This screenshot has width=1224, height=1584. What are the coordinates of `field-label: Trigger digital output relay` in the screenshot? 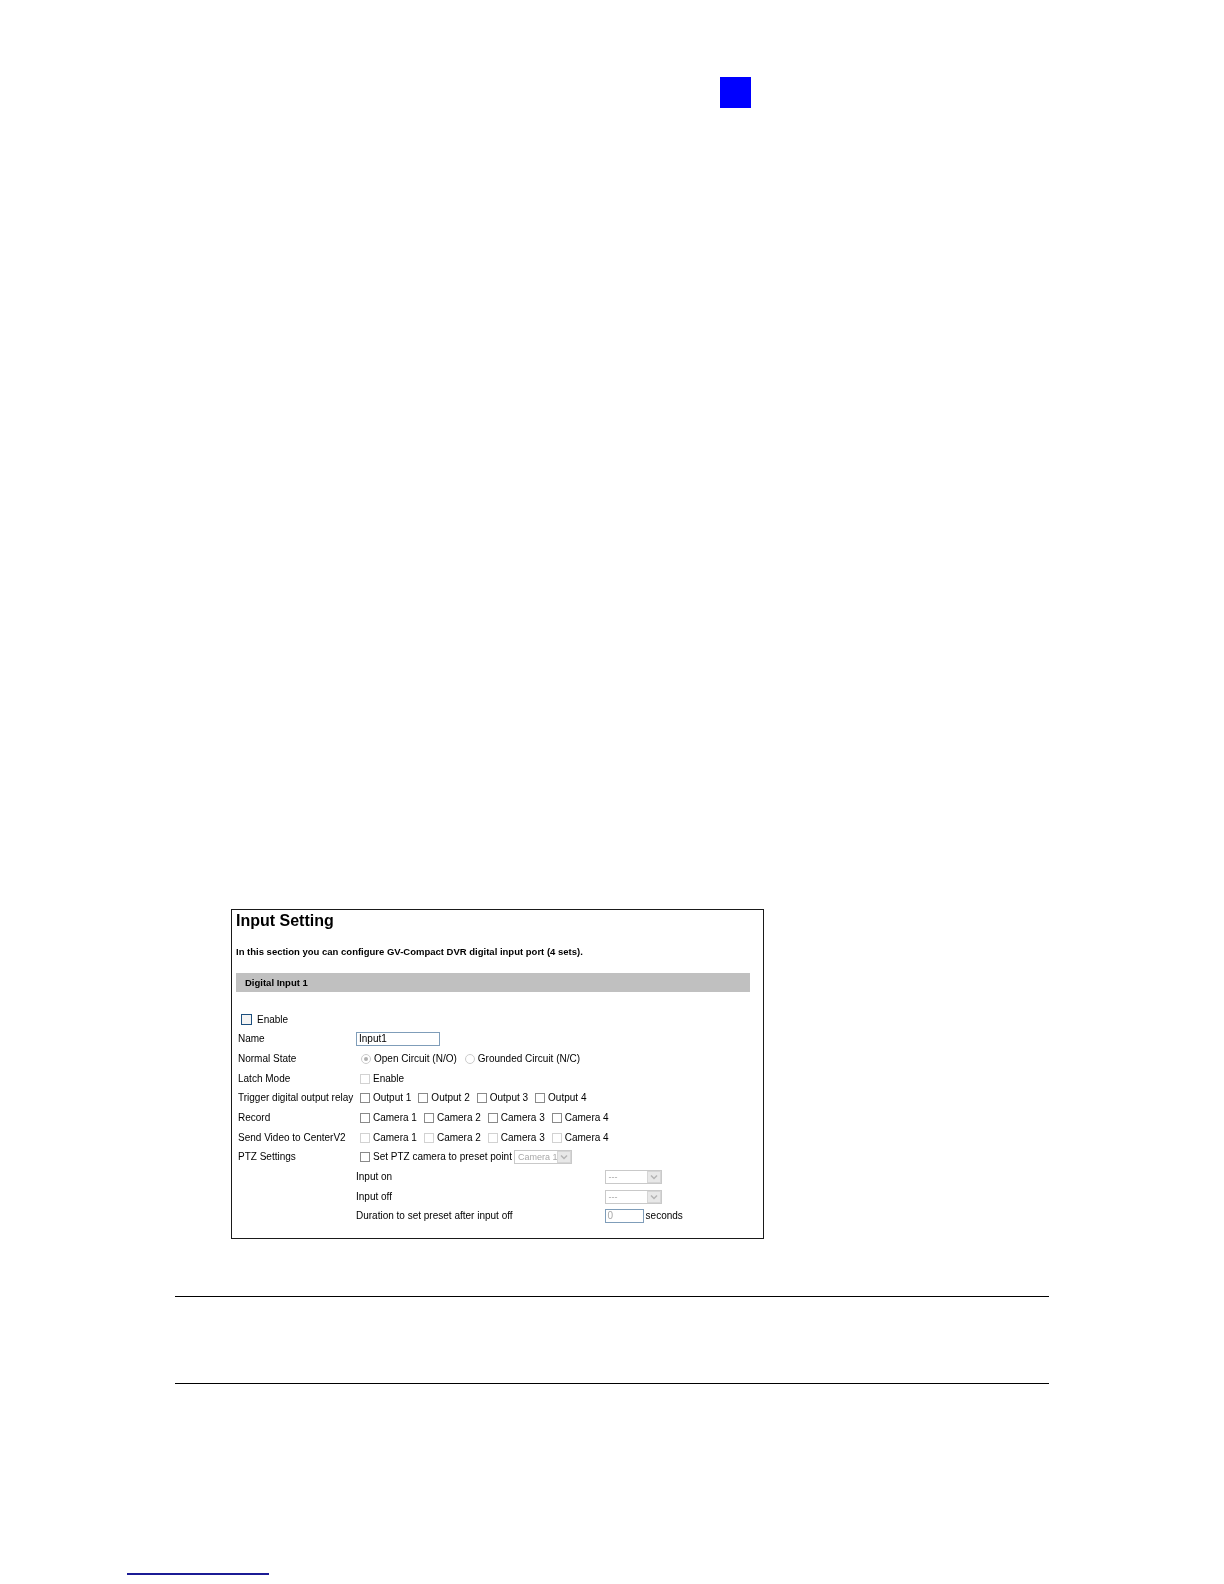 It's located at (296, 1098).